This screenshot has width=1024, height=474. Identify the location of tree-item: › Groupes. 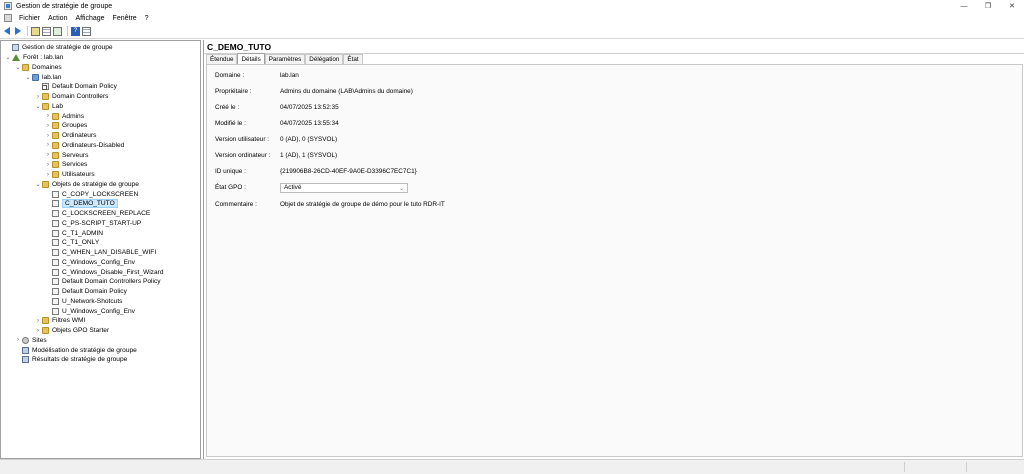
(65, 126).